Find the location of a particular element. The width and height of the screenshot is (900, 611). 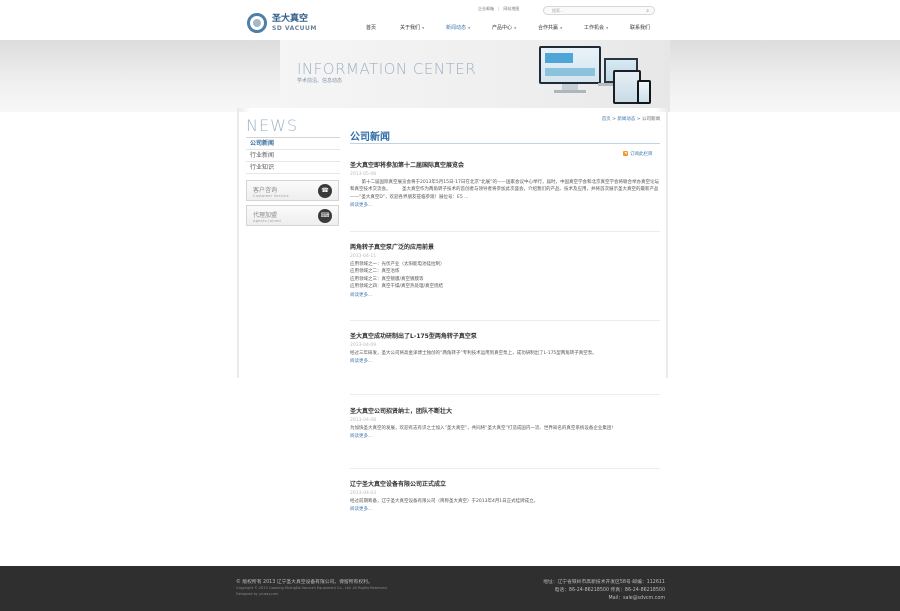

article-excerpt-line: 应用领域之三：真空镀膜/真空镀膜等 is located at coordinates (387, 279).